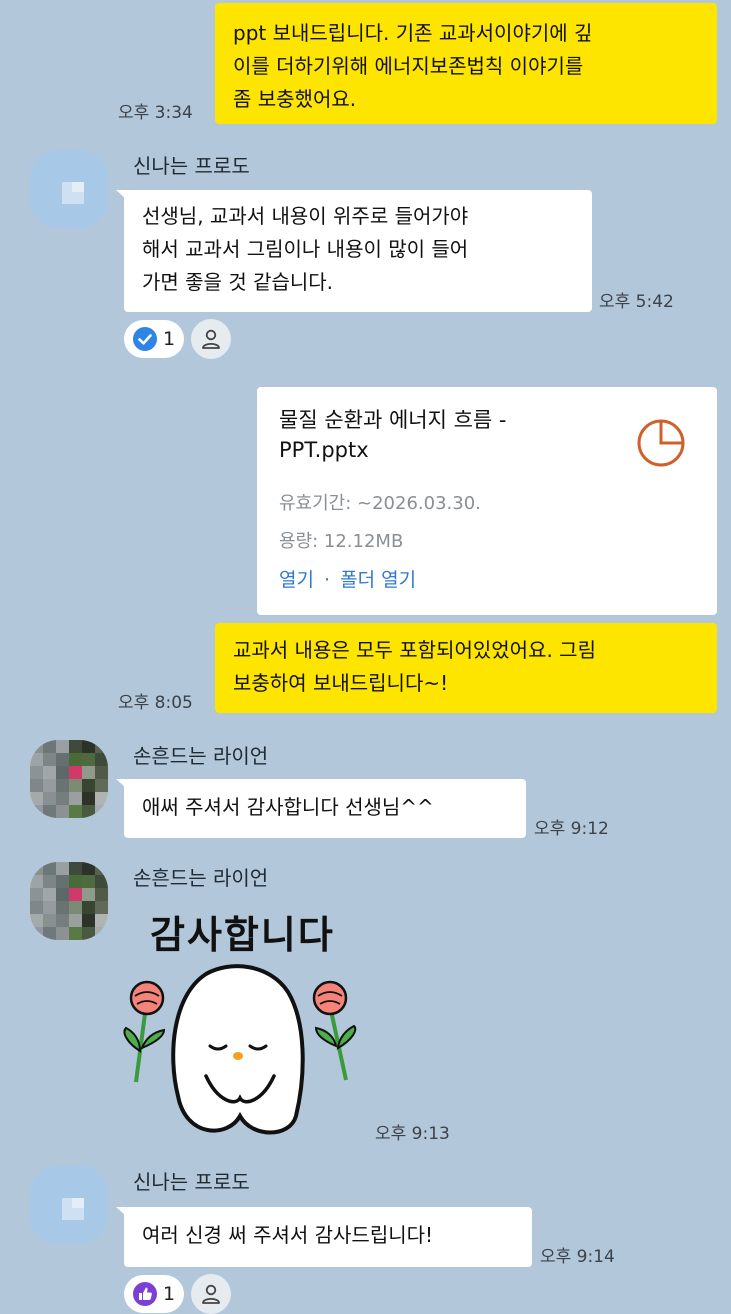 Image resolution: width=731 pixels, height=1314 pixels. What do you see at coordinates (636, 302) in the screenshot?
I see `message-time: 오후 5:42` at bounding box center [636, 302].